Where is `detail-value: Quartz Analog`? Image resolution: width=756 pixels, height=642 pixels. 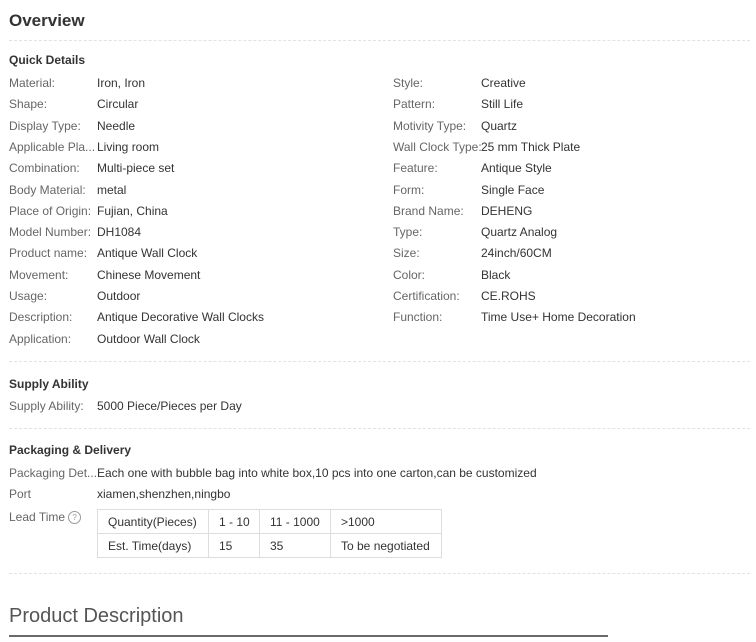 detail-value: Quartz Analog is located at coordinates (519, 232).